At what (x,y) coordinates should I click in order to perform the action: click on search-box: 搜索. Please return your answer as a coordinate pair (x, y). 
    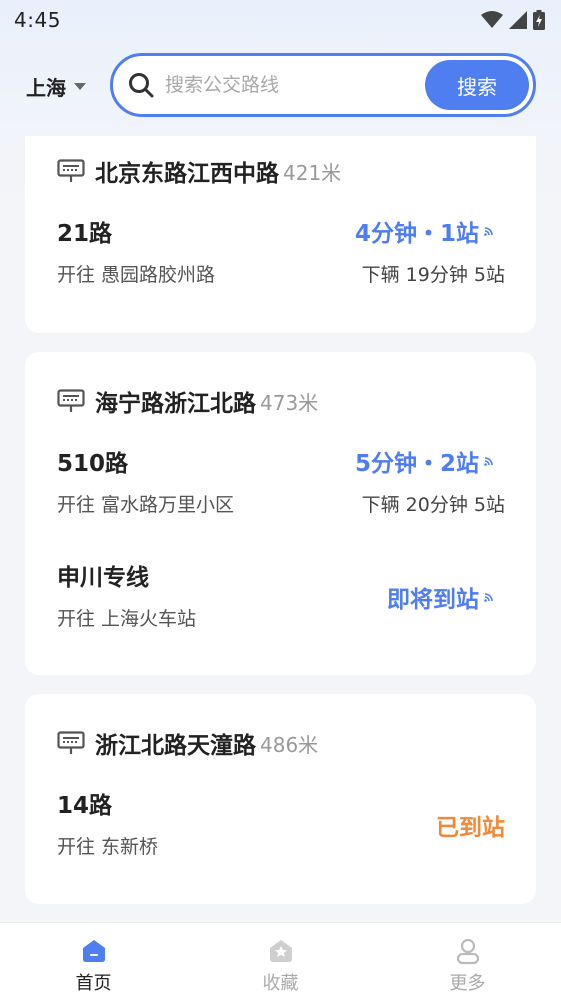
    Looking at the image, I should click on (323, 85).